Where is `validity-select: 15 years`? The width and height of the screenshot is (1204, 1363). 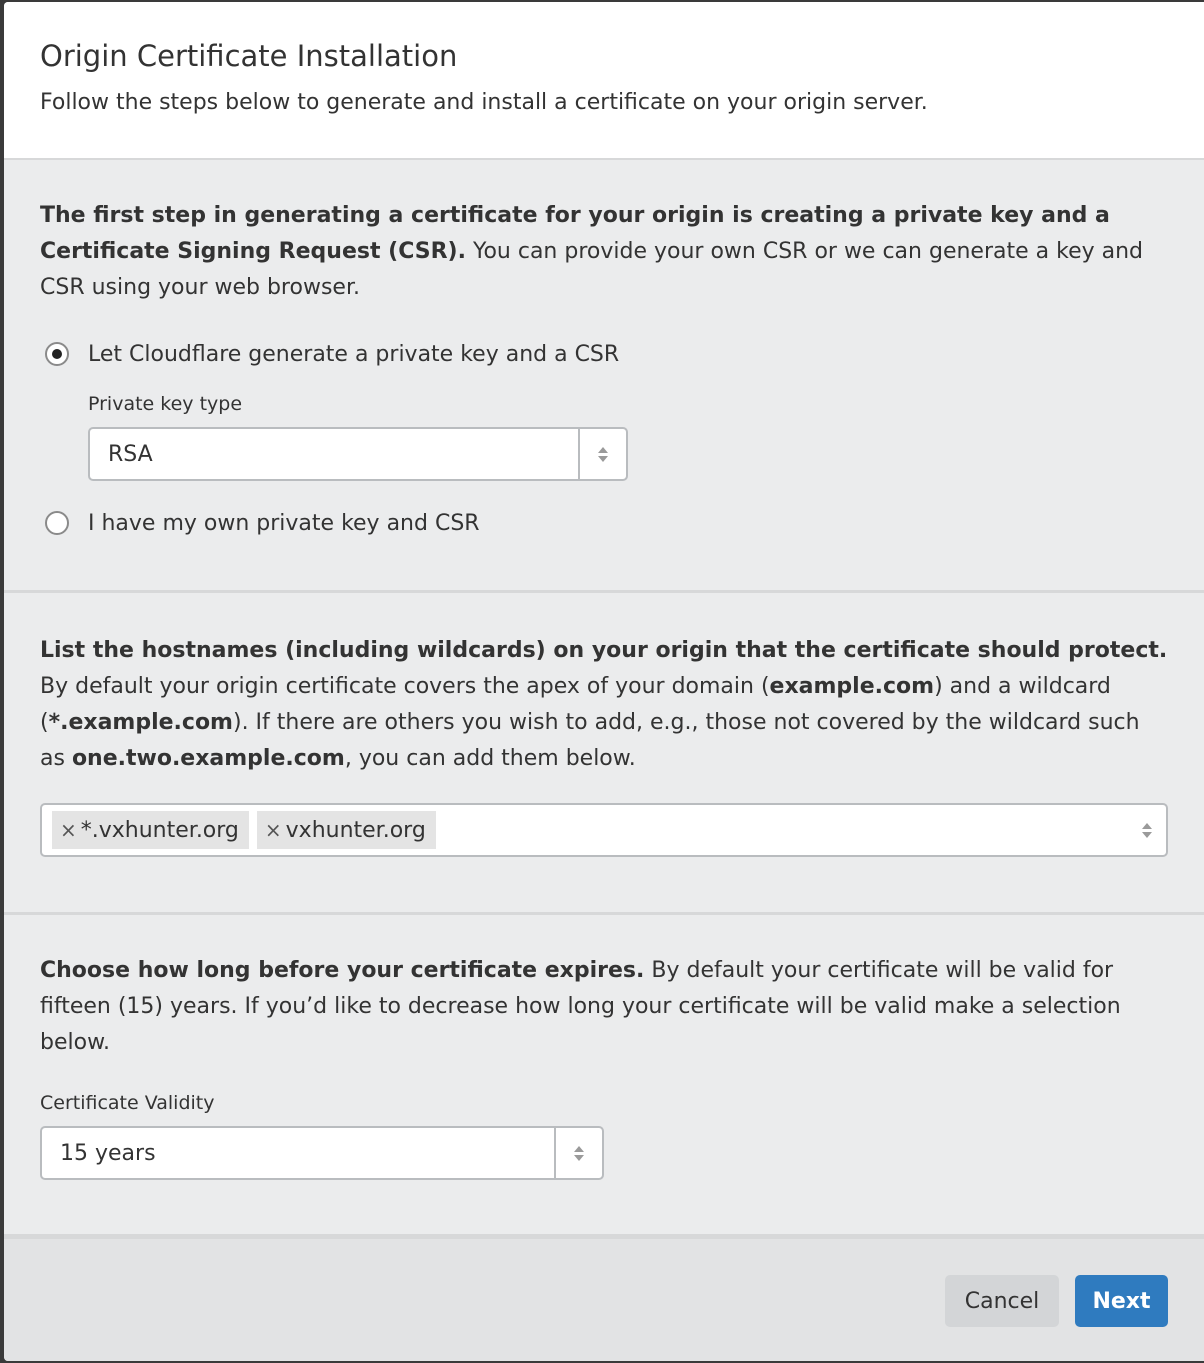 validity-select: 15 years is located at coordinates (322, 1153).